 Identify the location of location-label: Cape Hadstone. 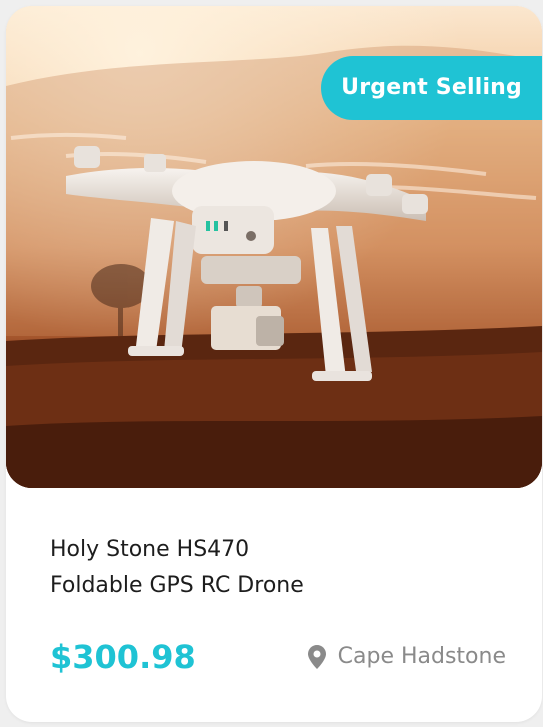
(421, 656).